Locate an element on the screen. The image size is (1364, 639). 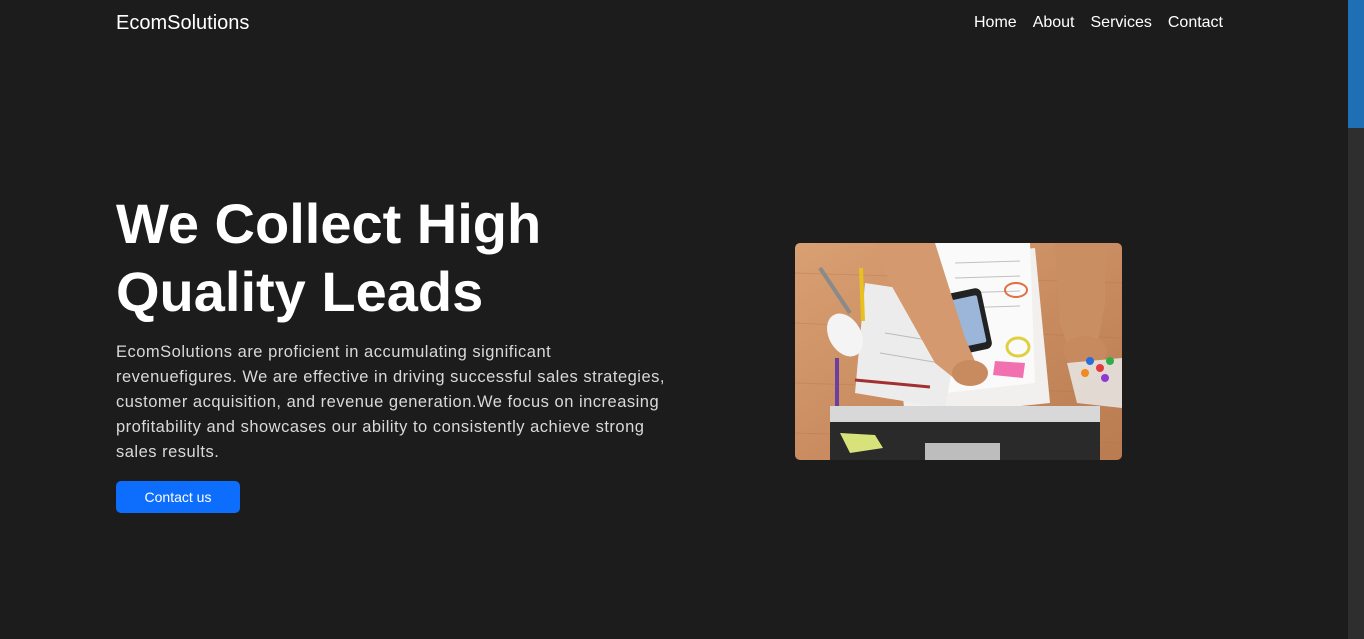
nav-link-services: Services is located at coordinates (1121, 23).